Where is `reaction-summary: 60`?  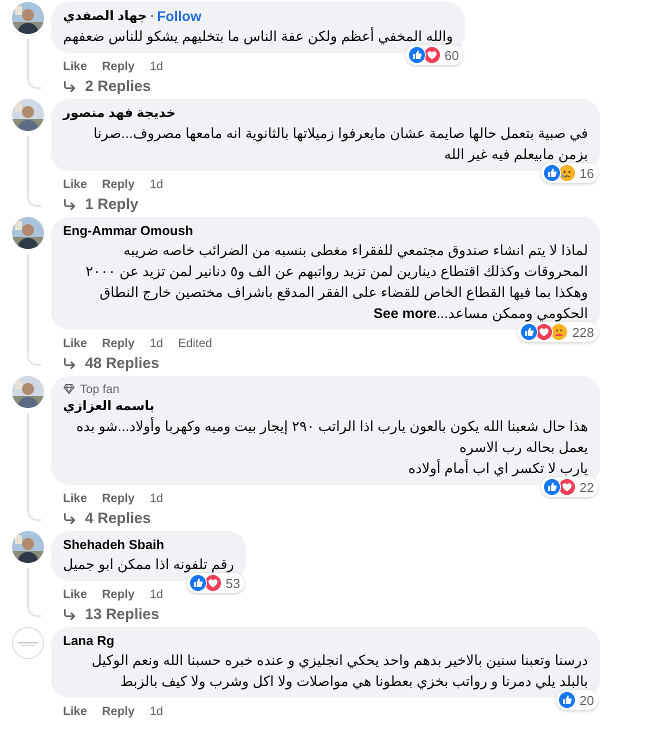
reaction-summary: 60 is located at coordinates (435, 55).